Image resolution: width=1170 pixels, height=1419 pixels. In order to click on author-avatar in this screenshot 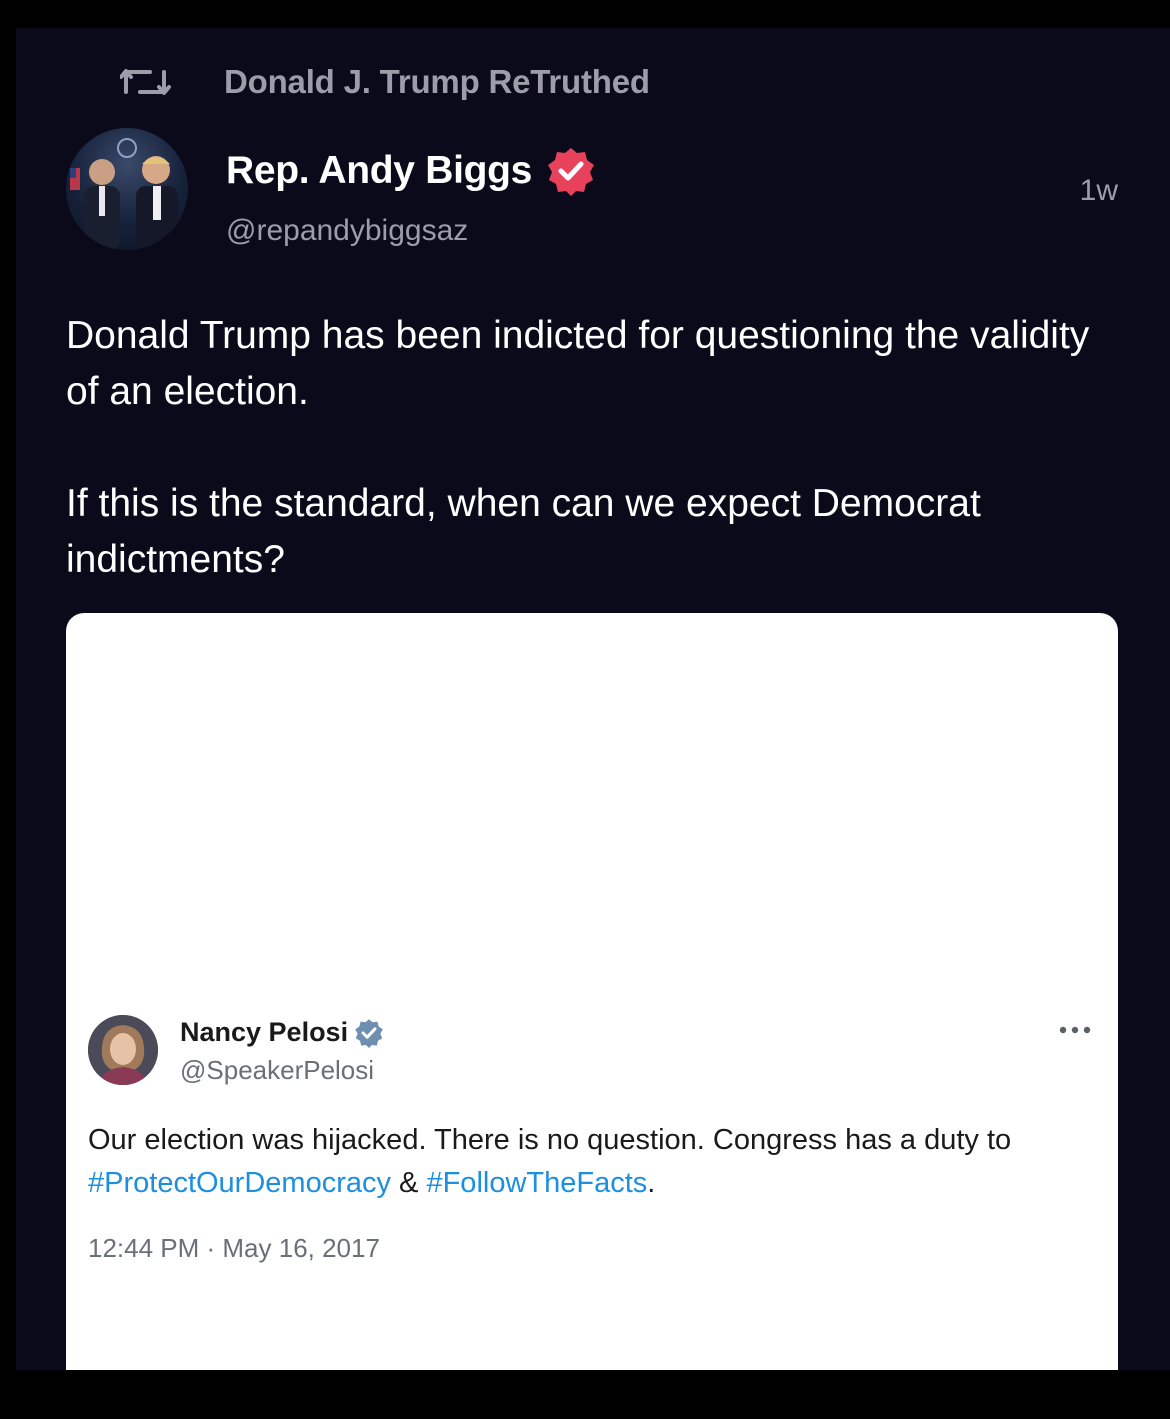, I will do `click(127, 189)`.